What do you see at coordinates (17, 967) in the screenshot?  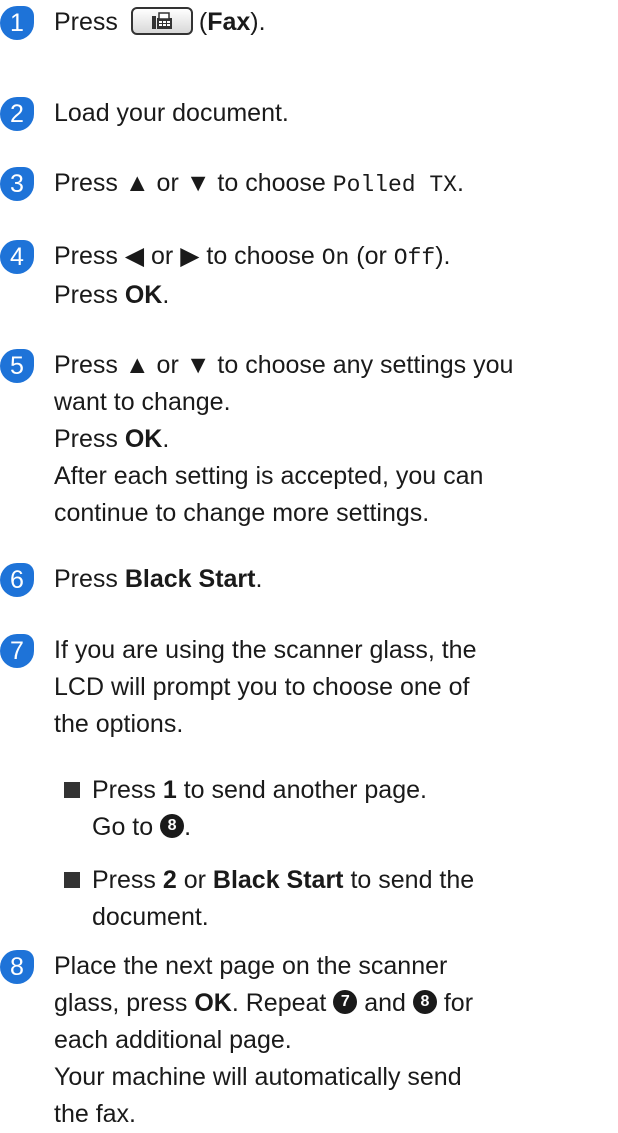 I see `step-number-8: 8` at bounding box center [17, 967].